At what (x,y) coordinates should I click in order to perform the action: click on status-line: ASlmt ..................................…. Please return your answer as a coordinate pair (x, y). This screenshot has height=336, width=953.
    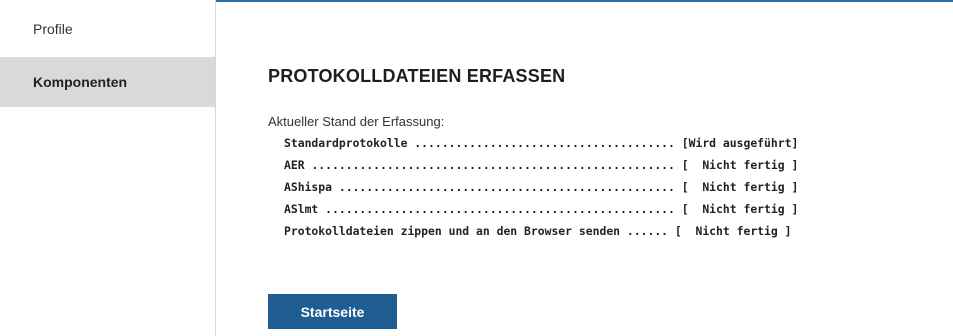
    Looking at the image, I should click on (541, 209).